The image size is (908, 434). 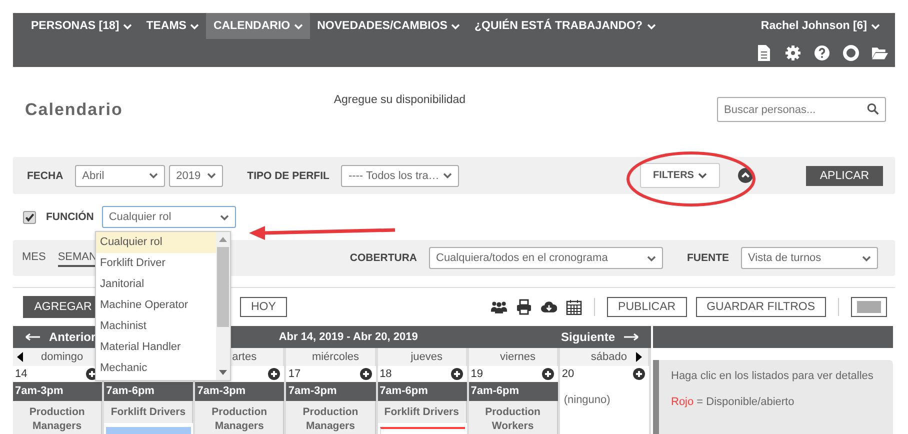 What do you see at coordinates (426, 357) in the screenshot?
I see `weekday-name: jueves` at bounding box center [426, 357].